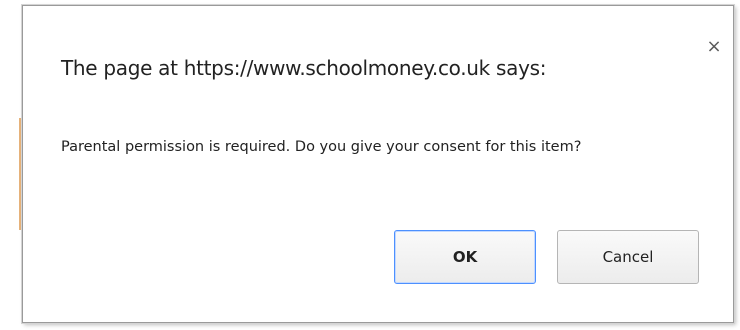 The height and width of the screenshot is (330, 740). What do you see at coordinates (465, 257) in the screenshot?
I see `ok-button: OK` at bounding box center [465, 257].